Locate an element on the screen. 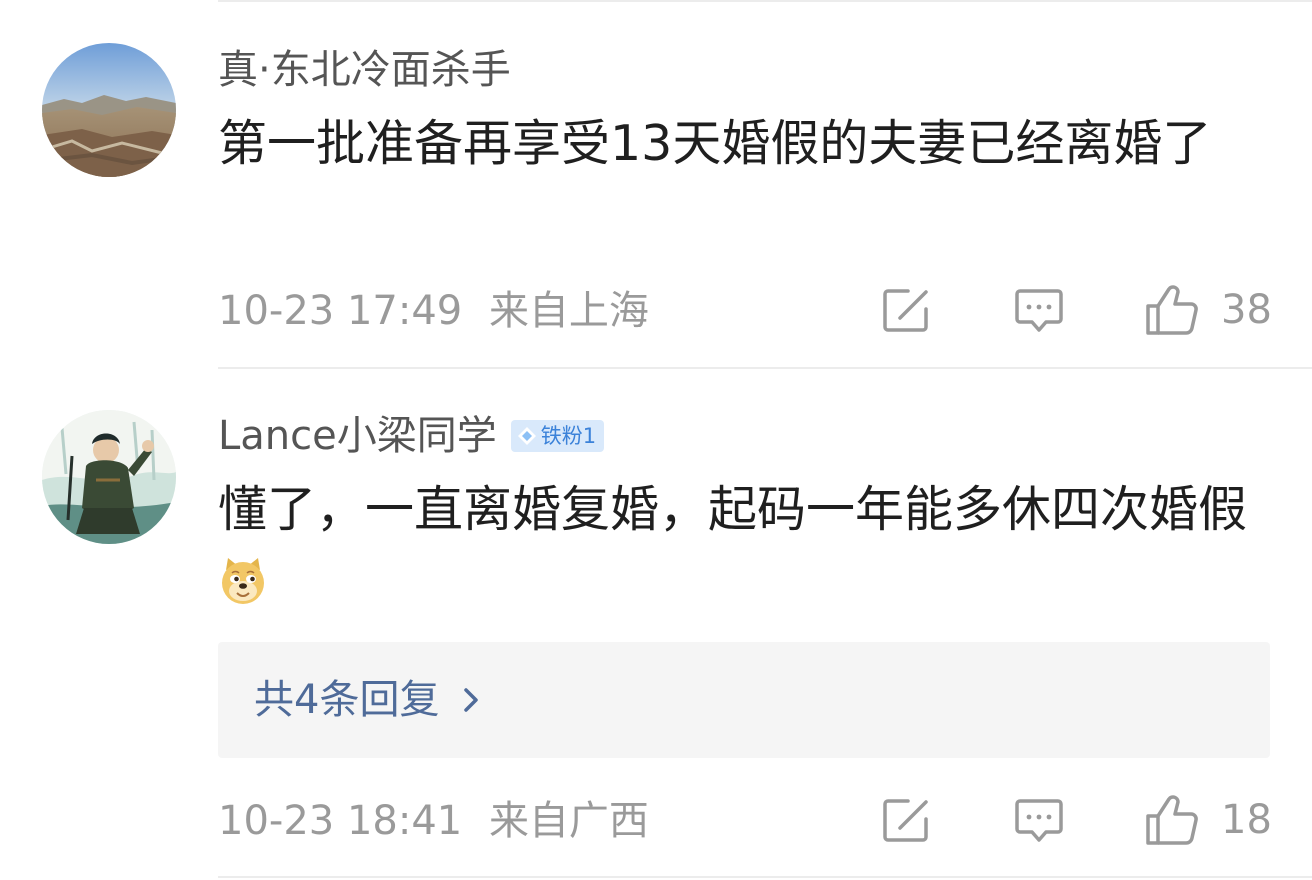 This screenshot has height=880, width=1312. timestamp: 10-23 17:49 is located at coordinates (340, 311).